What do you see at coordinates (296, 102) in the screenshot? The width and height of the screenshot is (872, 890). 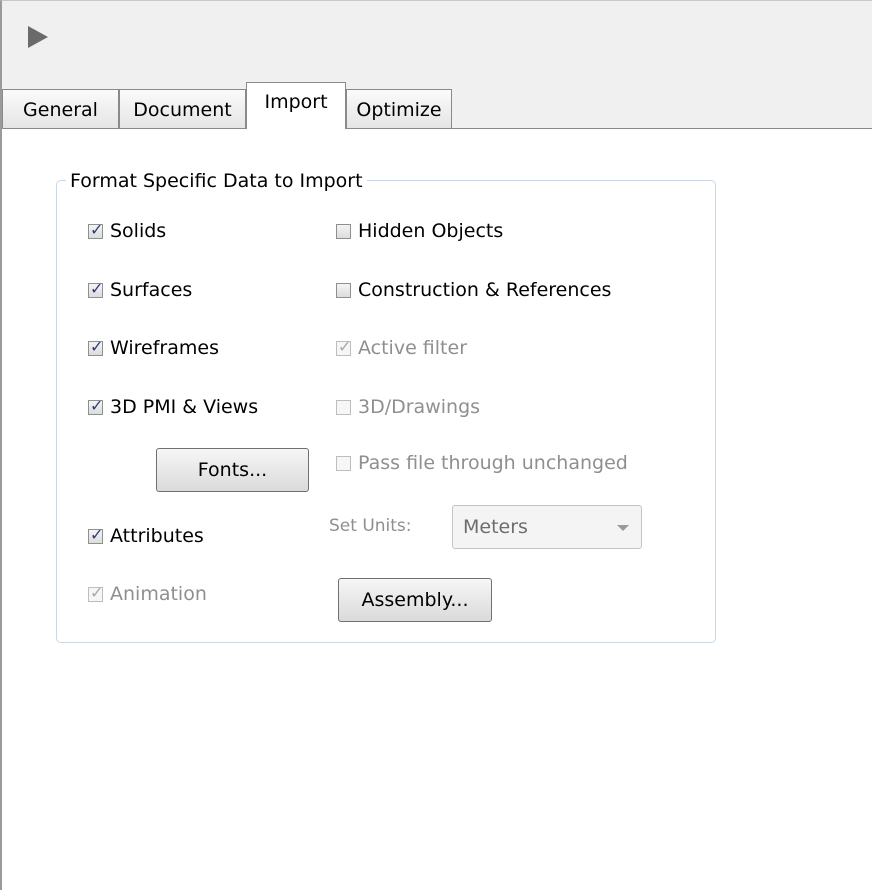 I see `tab-import-label: Import` at bounding box center [296, 102].